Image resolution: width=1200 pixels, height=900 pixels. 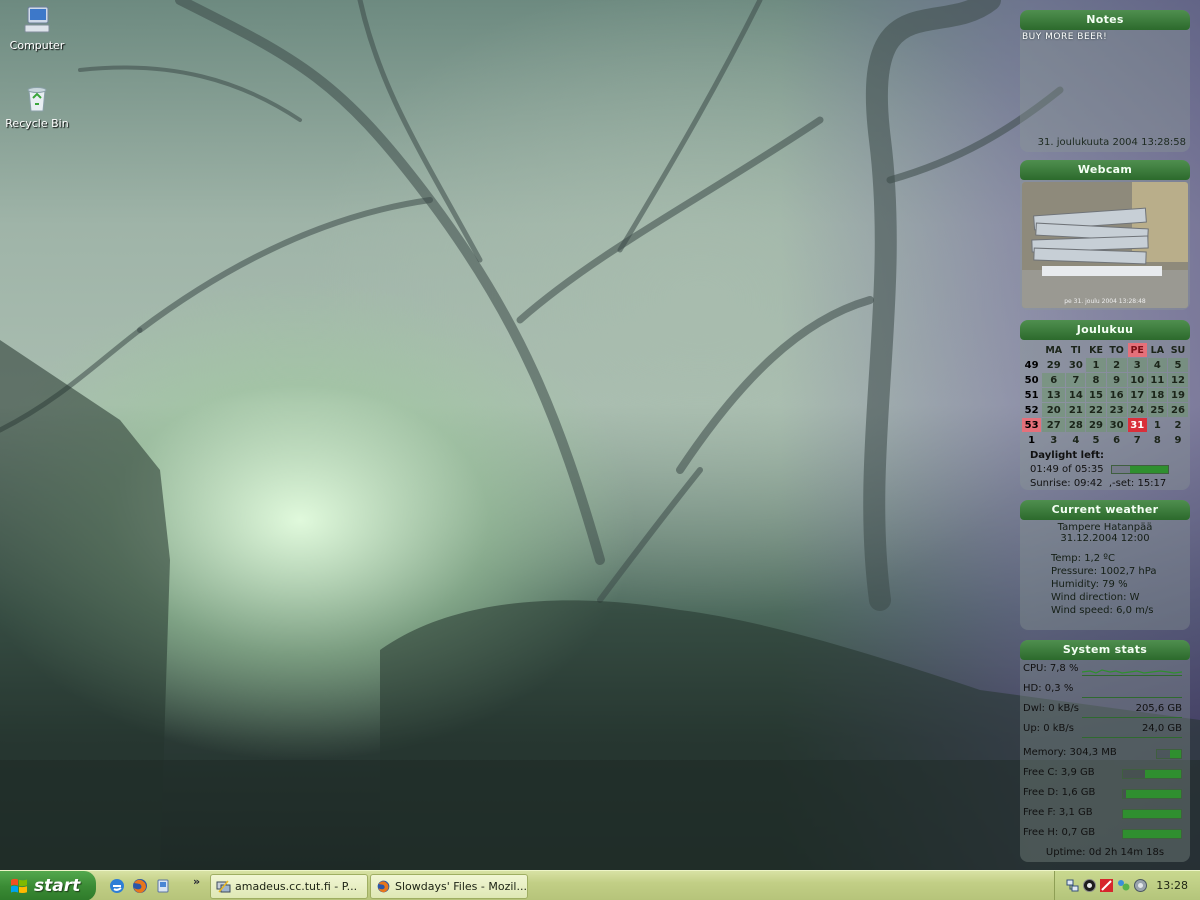 What do you see at coordinates (1177, 380) in the screenshot?
I see `calendar-day: 12` at bounding box center [1177, 380].